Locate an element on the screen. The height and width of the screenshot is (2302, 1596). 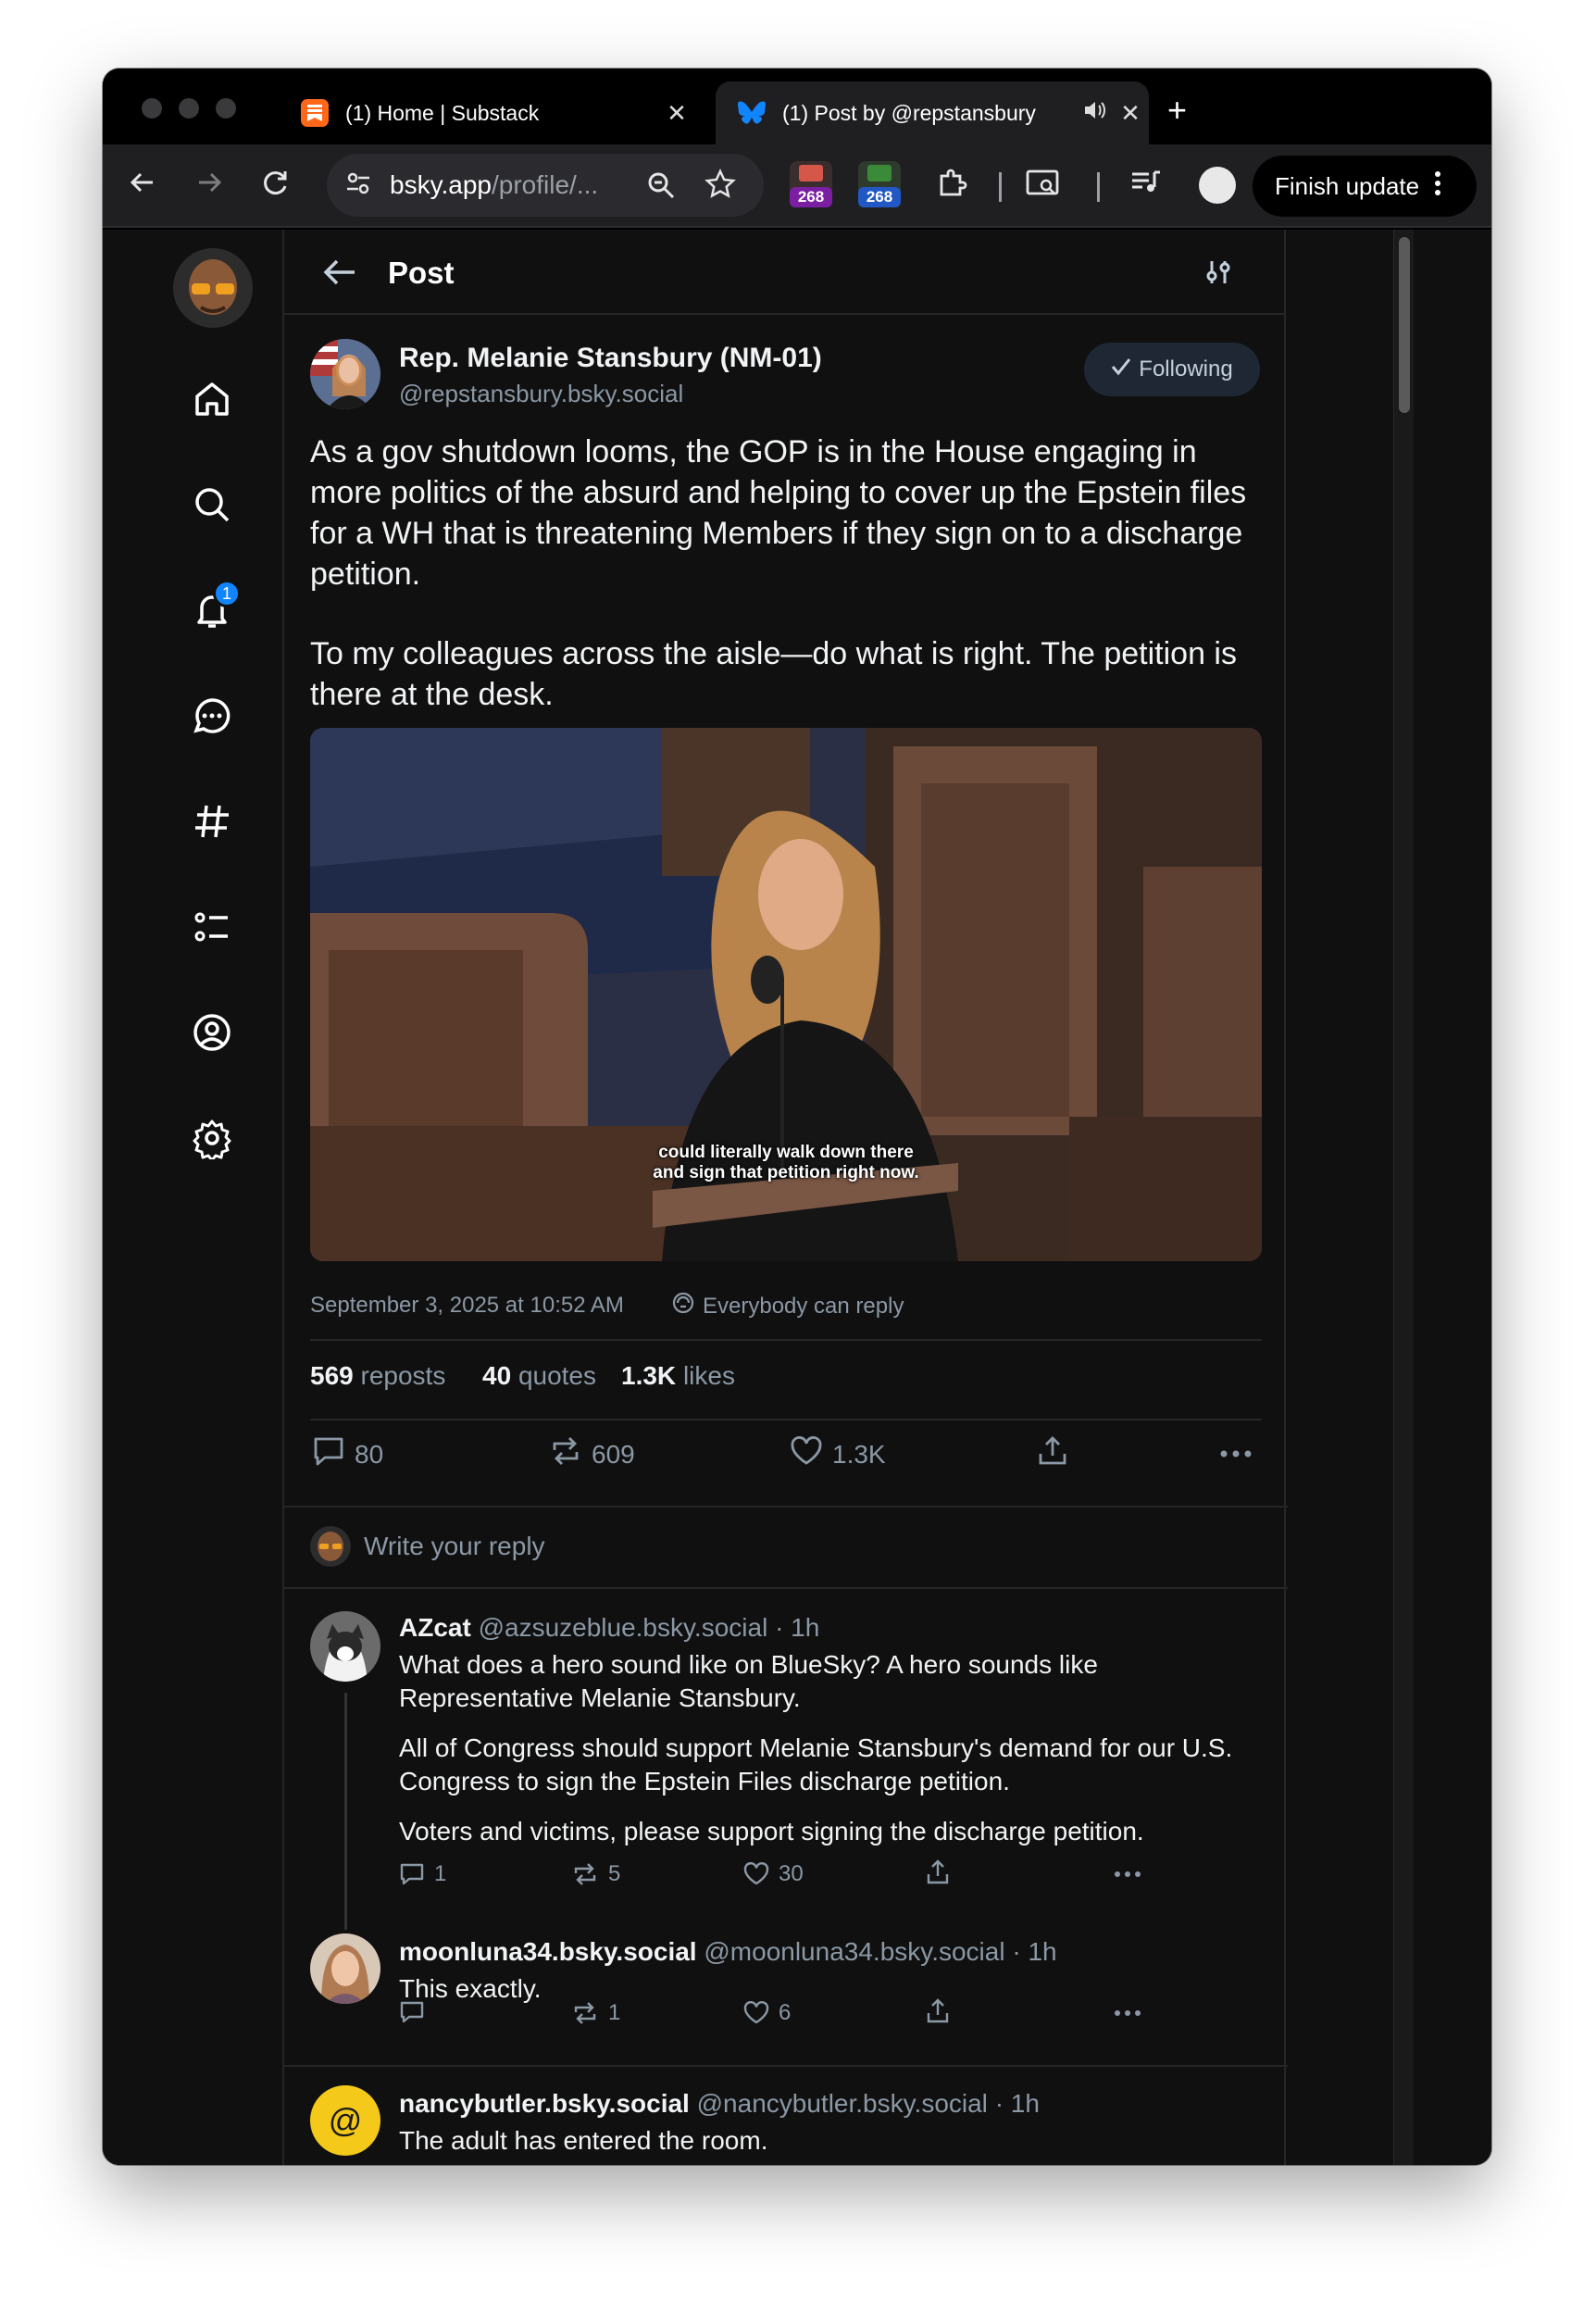
more-horizontal-icon is located at coordinates (1128, 1874).